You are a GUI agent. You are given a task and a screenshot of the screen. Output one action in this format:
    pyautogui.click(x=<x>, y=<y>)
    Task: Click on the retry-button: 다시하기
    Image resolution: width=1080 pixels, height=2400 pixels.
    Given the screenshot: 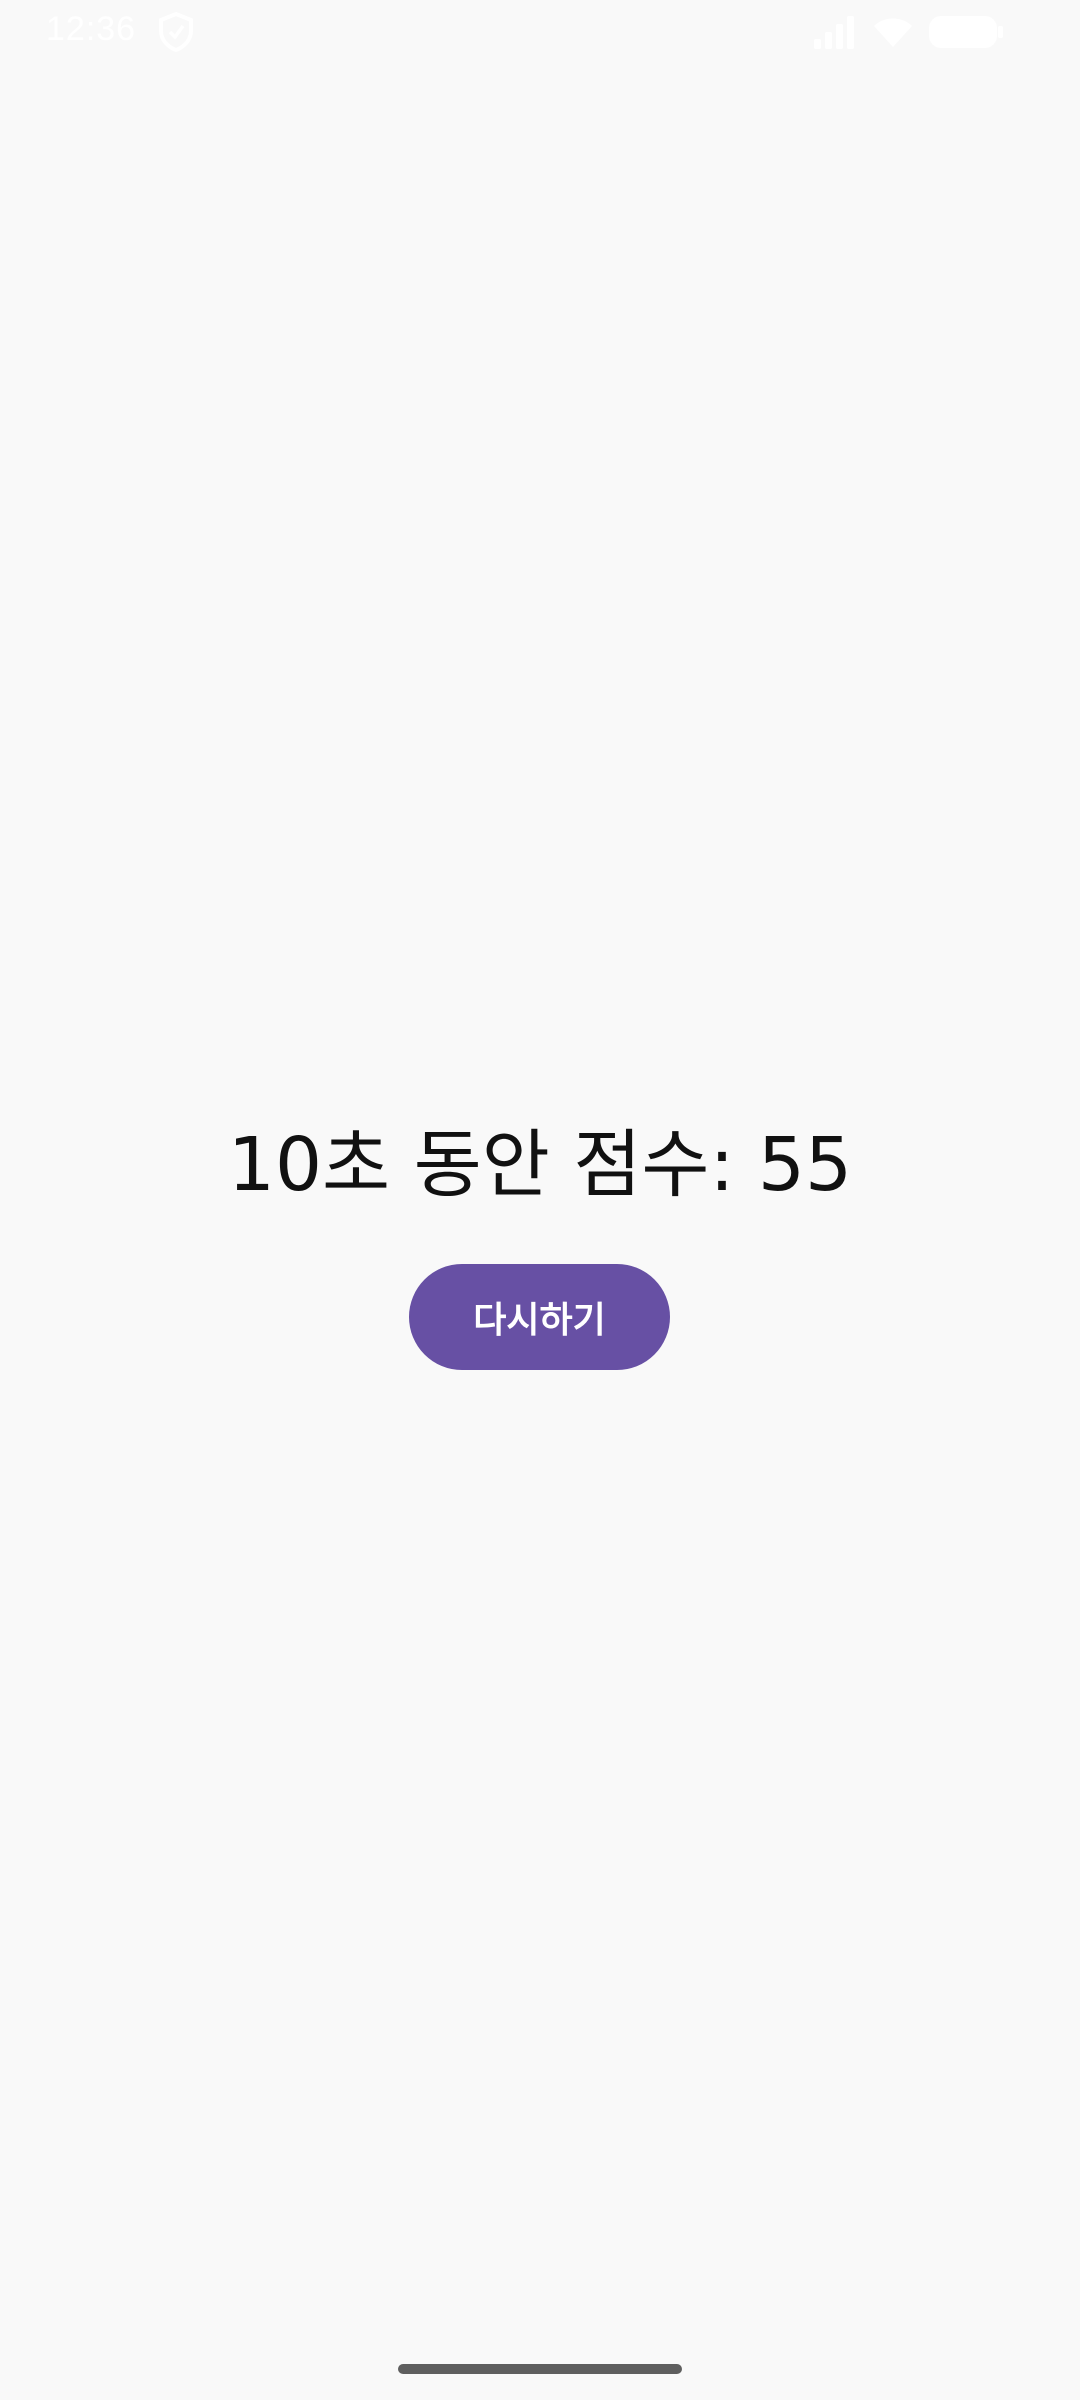 What is the action you would take?
    pyautogui.click(x=539, y=1317)
    